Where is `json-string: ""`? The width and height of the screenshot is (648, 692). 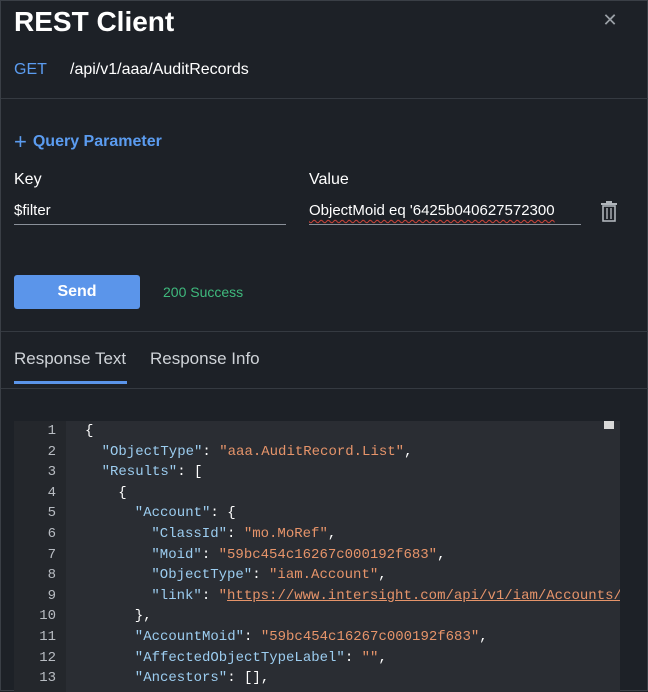 json-string: "" is located at coordinates (370, 657).